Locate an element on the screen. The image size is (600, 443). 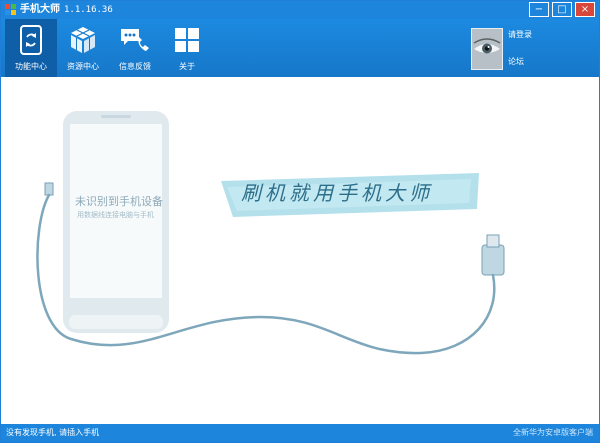
connect-hint: 用数据线连接电脑与手机 is located at coordinates (115, 215).